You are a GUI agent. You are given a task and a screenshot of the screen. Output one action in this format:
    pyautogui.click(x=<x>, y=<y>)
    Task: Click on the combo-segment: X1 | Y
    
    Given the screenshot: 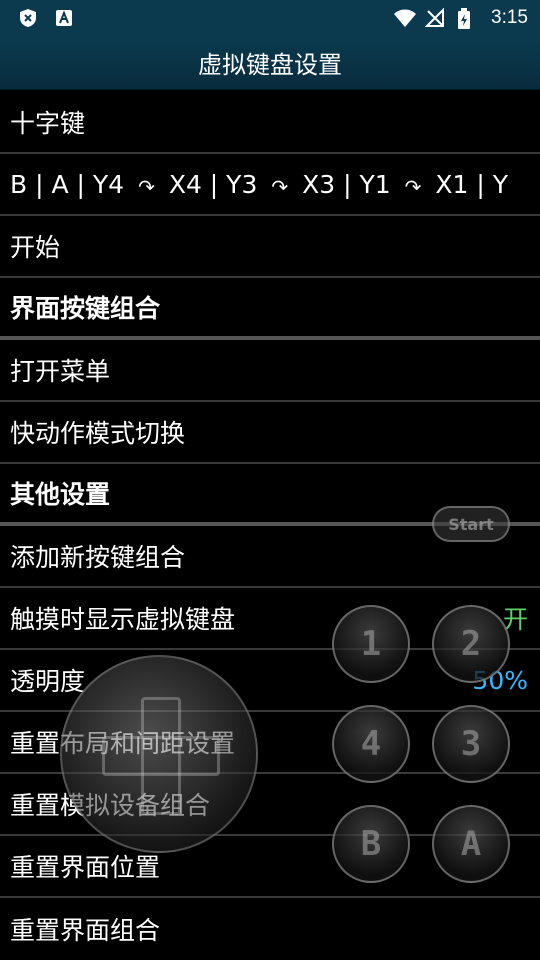 What is the action you would take?
    pyautogui.click(x=472, y=184)
    